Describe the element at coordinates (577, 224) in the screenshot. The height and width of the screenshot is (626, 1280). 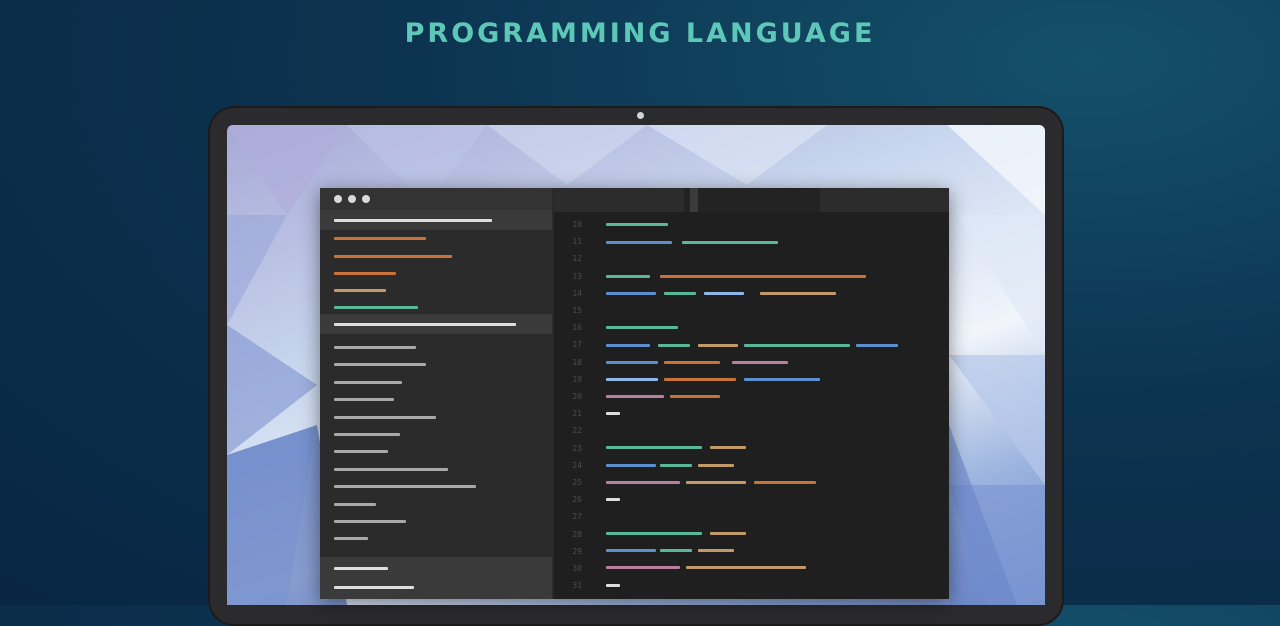
I see `line-number: 10` at that location.